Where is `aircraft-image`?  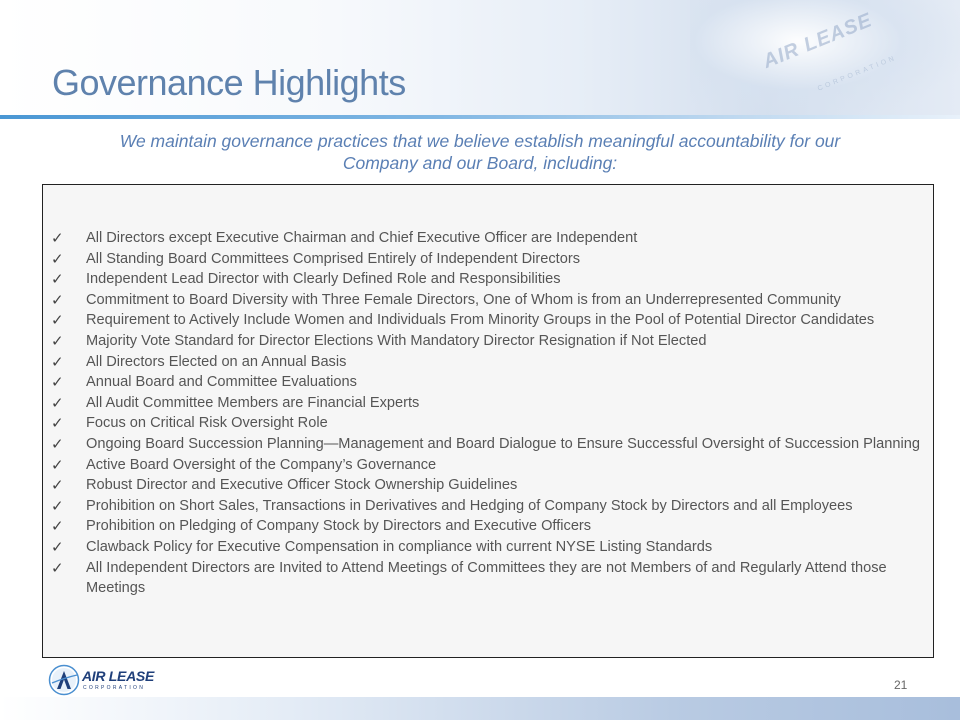
aircraft-image is located at coordinates (825, 59).